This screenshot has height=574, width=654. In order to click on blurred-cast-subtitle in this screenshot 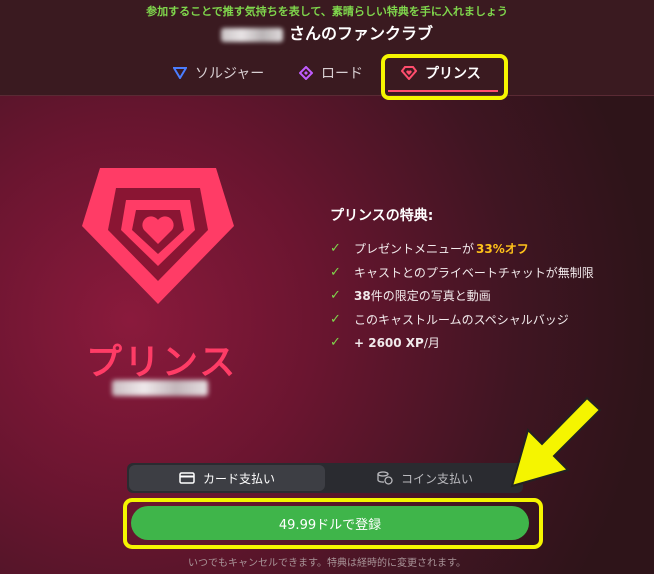, I will do `click(160, 388)`.